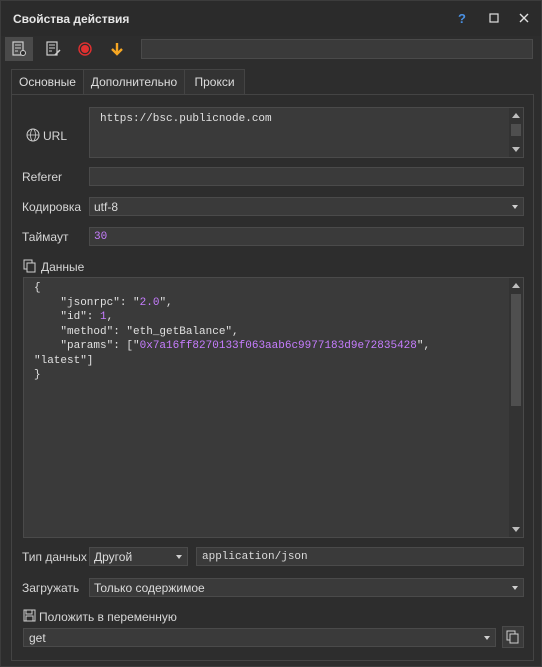 The height and width of the screenshot is (667, 542). I want to click on data-scrollbar, so click(516, 407).